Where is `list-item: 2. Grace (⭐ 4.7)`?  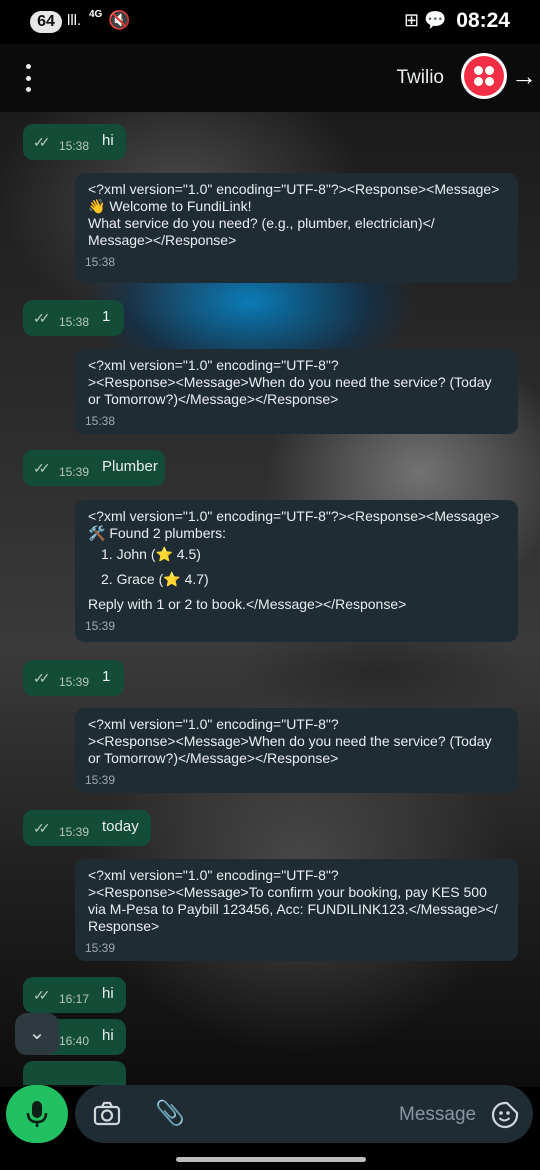
list-item: 2. Grace (⭐ 4.7) is located at coordinates (155, 579).